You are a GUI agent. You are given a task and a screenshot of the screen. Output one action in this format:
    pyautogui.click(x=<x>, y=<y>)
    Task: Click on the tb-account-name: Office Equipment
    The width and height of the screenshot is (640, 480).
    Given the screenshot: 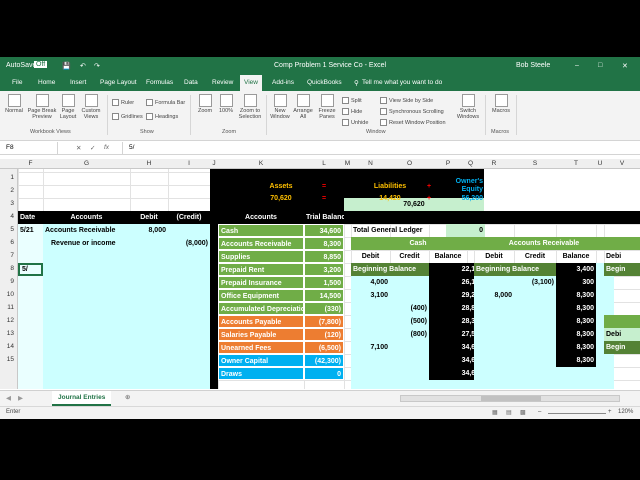 What is the action you would take?
    pyautogui.click(x=261, y=295)
    